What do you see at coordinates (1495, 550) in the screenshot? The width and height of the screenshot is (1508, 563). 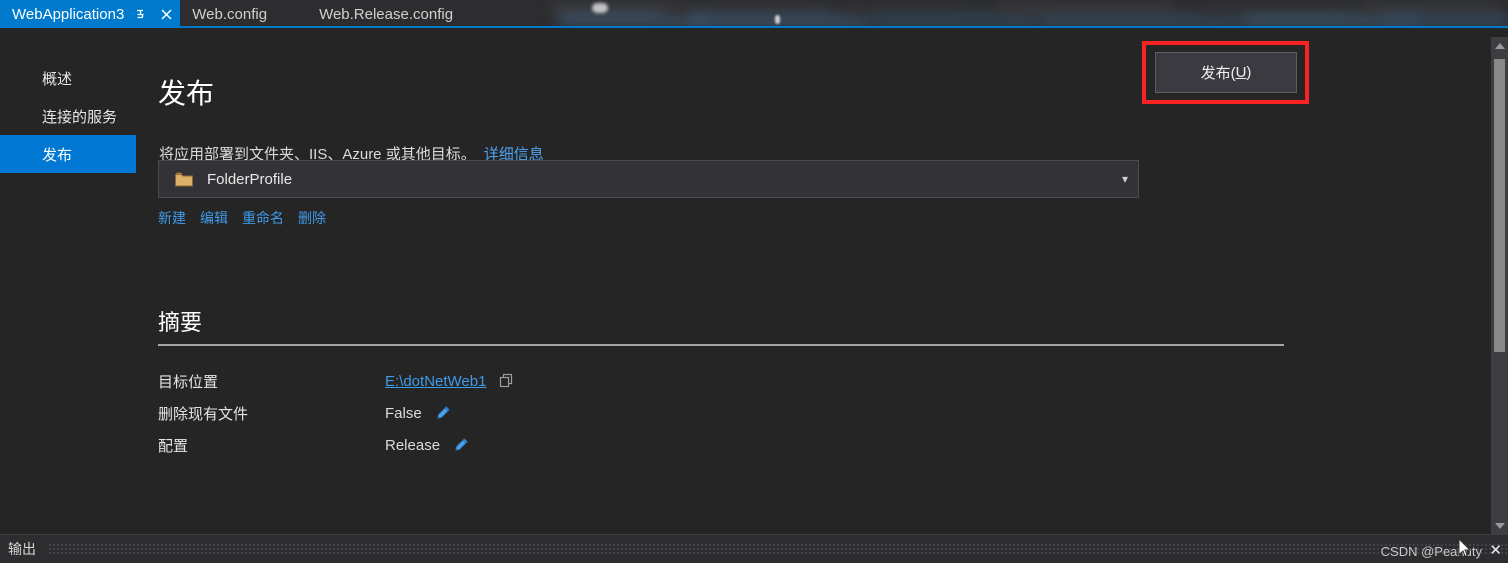 I see `watermark-close-icon: ✕` at bounding box center [1495, 550].